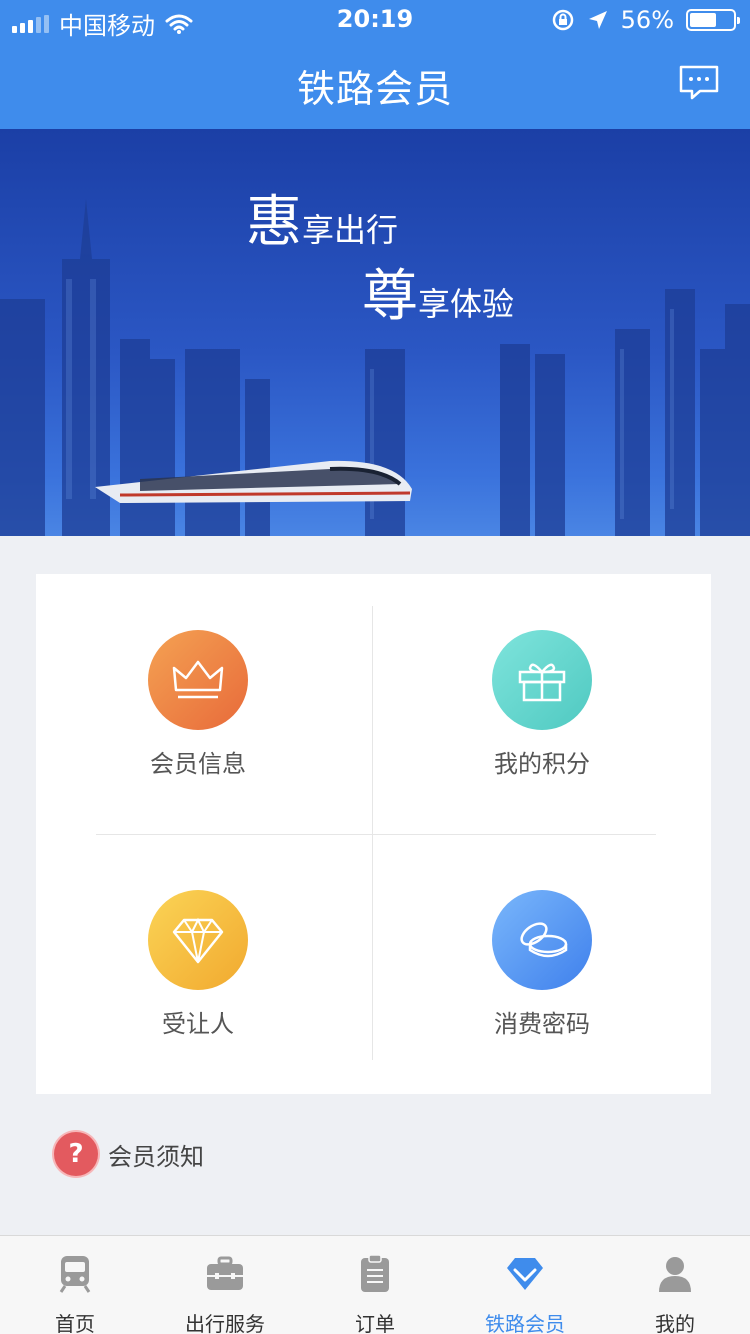 The image size is (750, 1334). Describe the element at coordinates (75, 1274) in the screenshot. I see `train-icon` at that location.